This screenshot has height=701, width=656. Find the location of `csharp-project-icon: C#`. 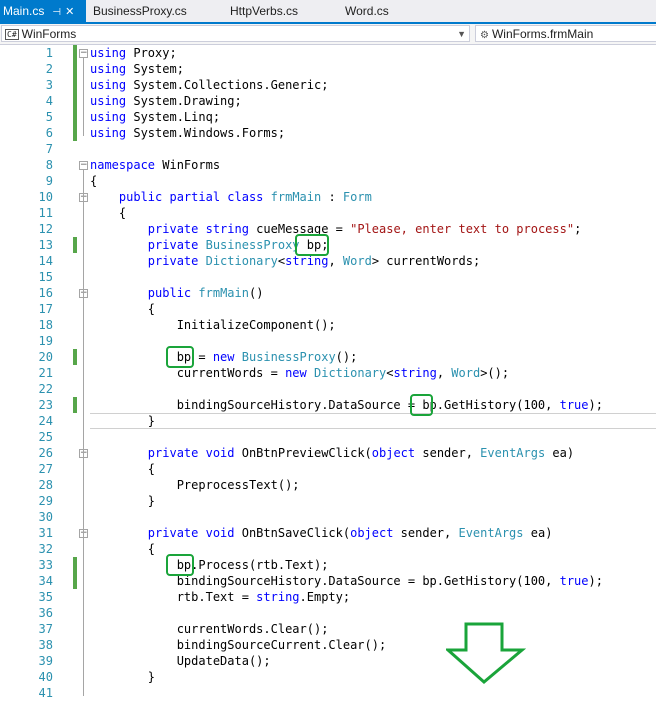

csharp-project-icon: C# is located at coordinates (12, 34).